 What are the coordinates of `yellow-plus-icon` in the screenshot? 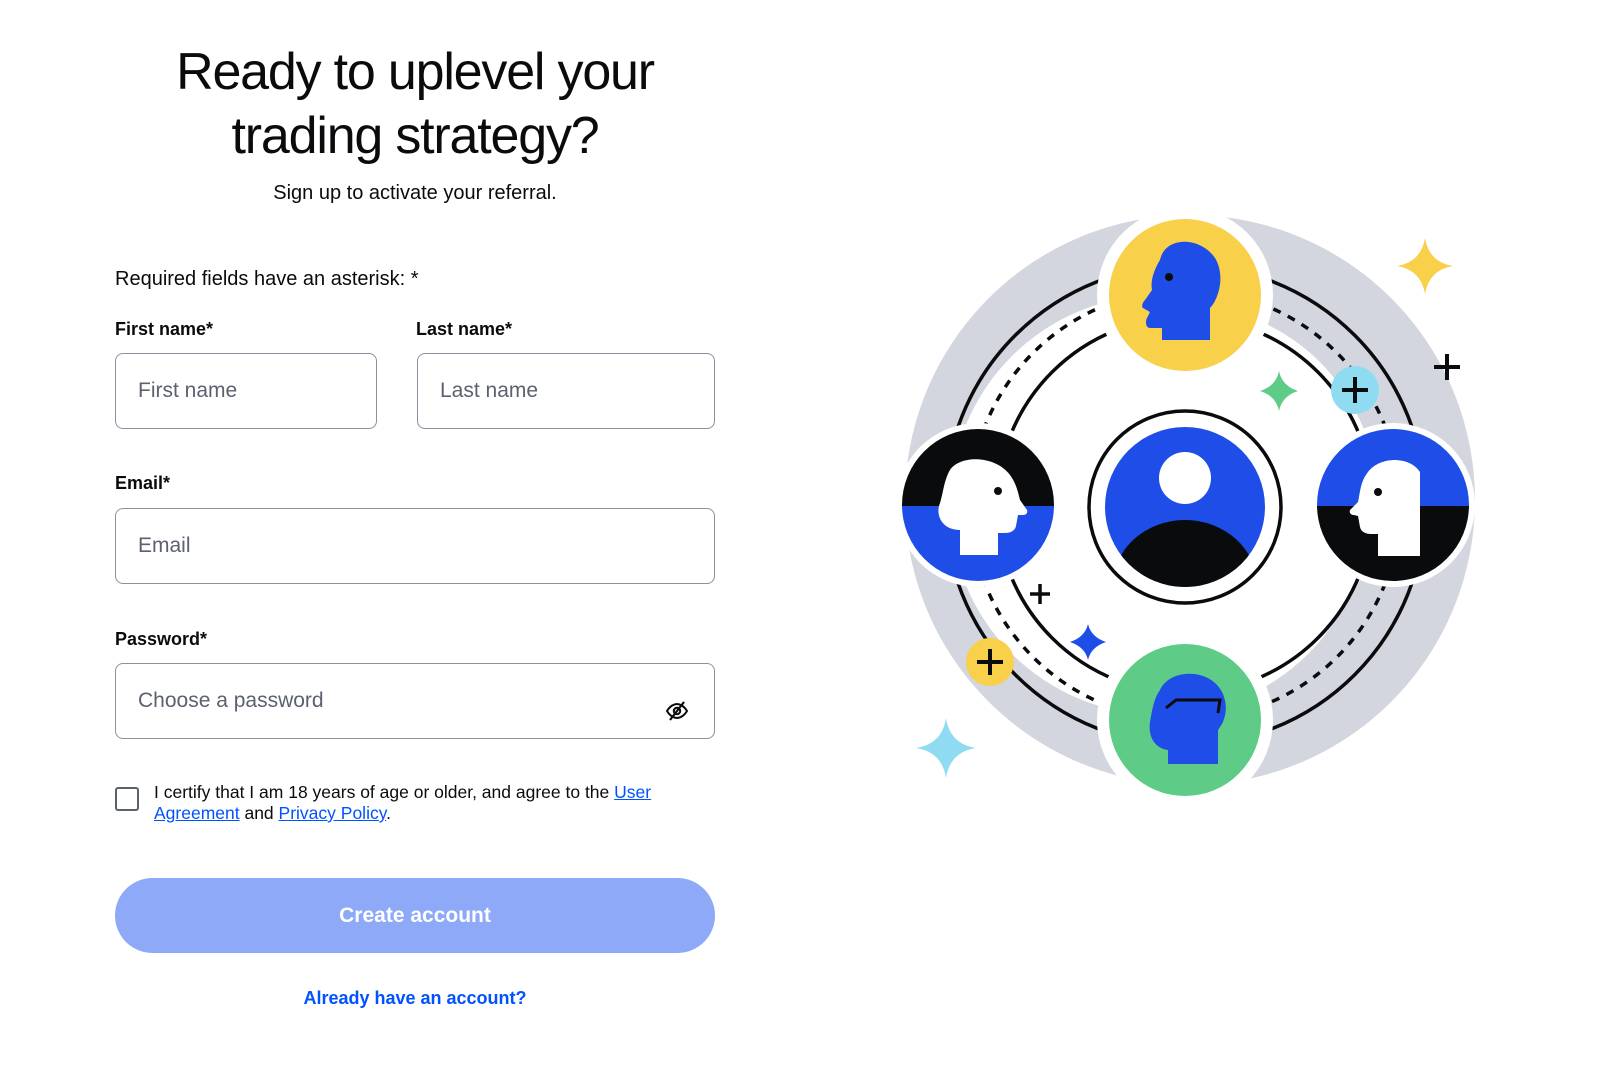 It's located at (990, 662).